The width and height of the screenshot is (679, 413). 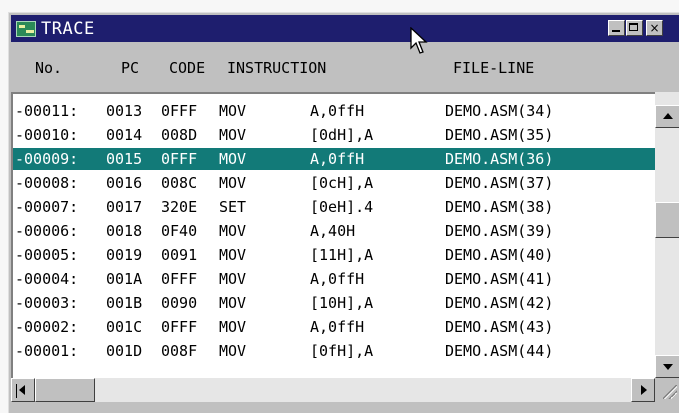 I want to click on horizontal-scrollbar, so click(x=333, y=390).